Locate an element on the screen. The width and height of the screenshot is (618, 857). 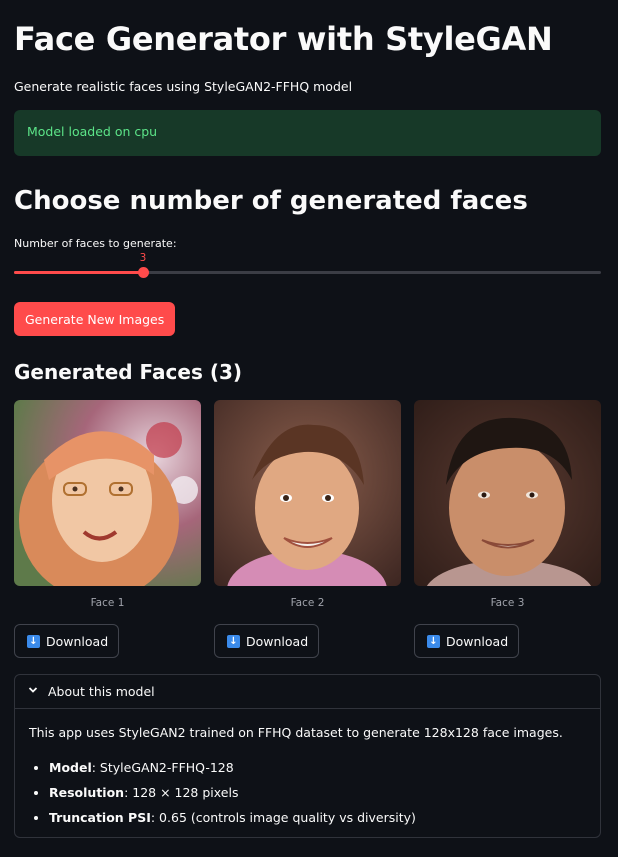
list-item: Model: StyleGAN2-FFHQ-128 is located at coordinates (317, 767).